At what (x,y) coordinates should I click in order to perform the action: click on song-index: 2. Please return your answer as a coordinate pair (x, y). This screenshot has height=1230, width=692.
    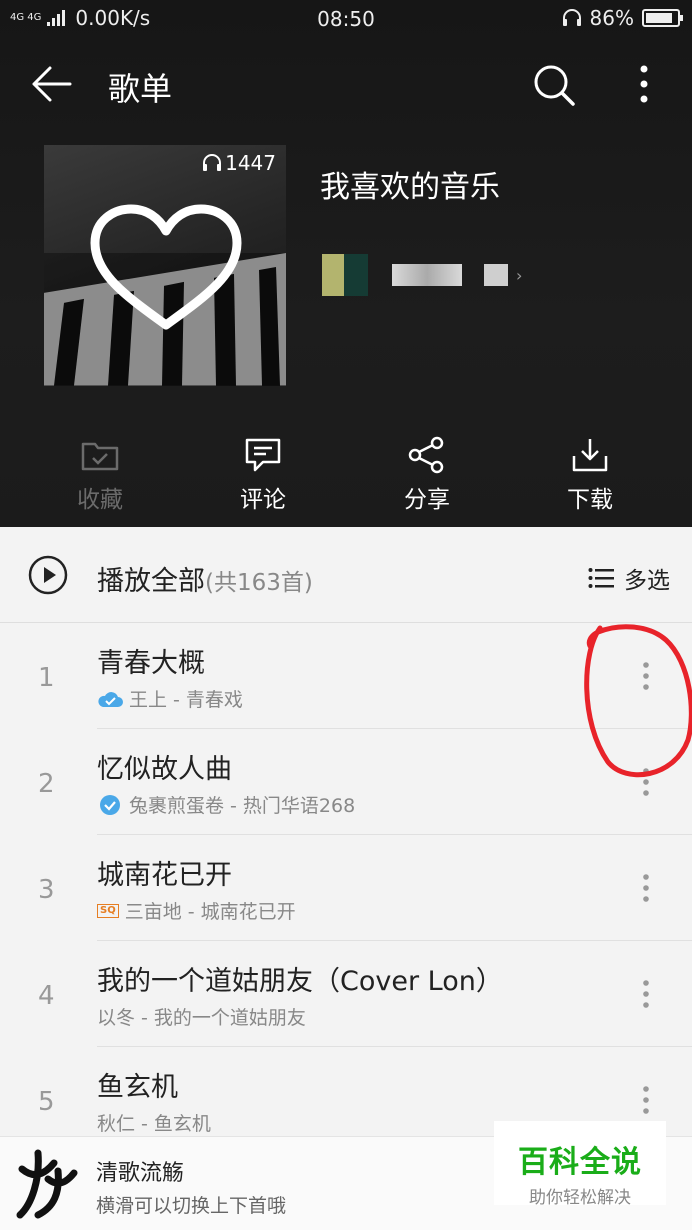
    Looking at the image, I should click on (46, 784).